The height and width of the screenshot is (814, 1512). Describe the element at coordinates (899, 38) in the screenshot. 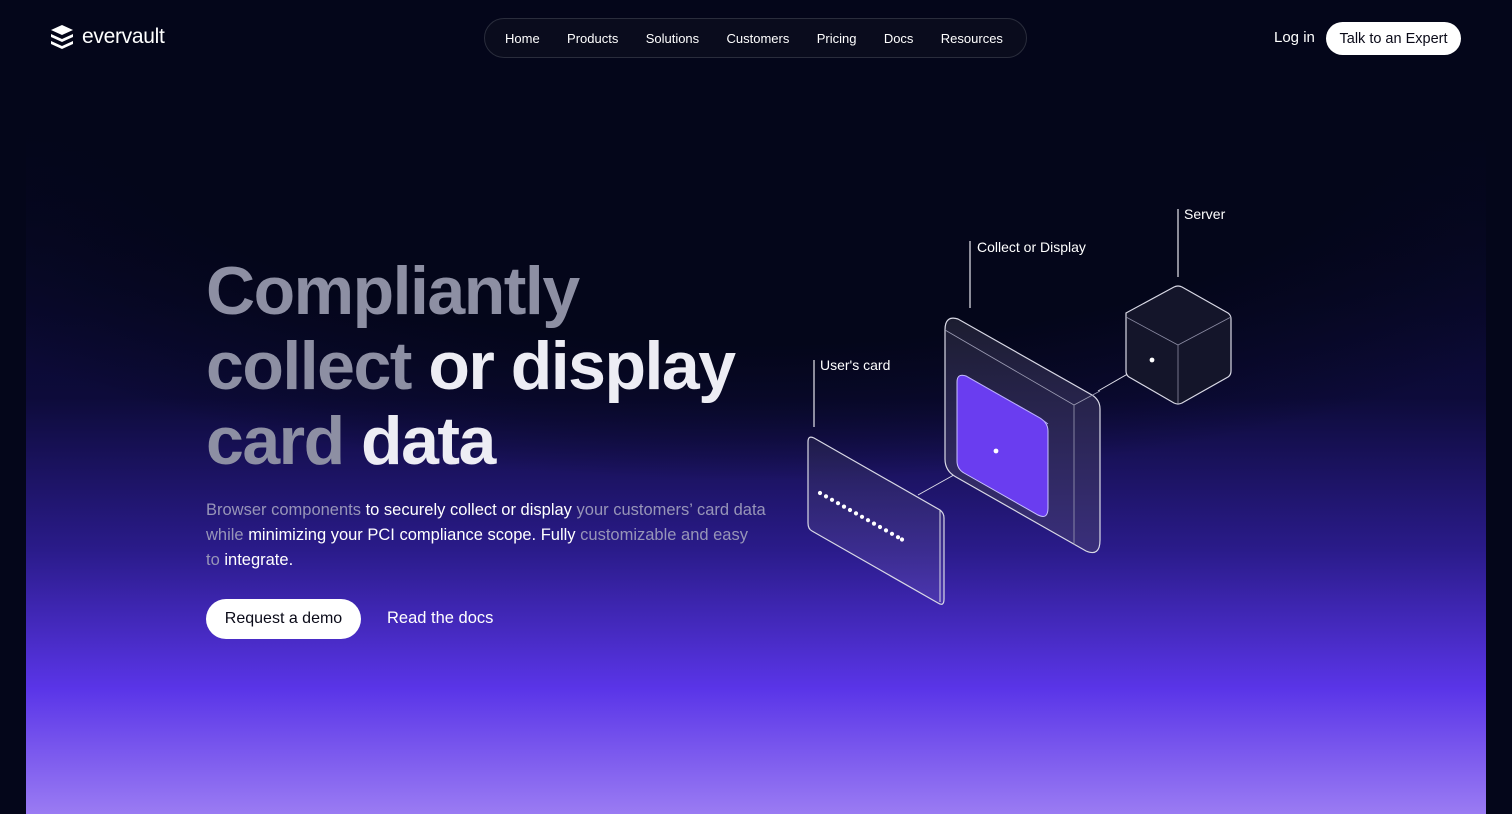

I see `nav-item-docs: Docs` at that location.